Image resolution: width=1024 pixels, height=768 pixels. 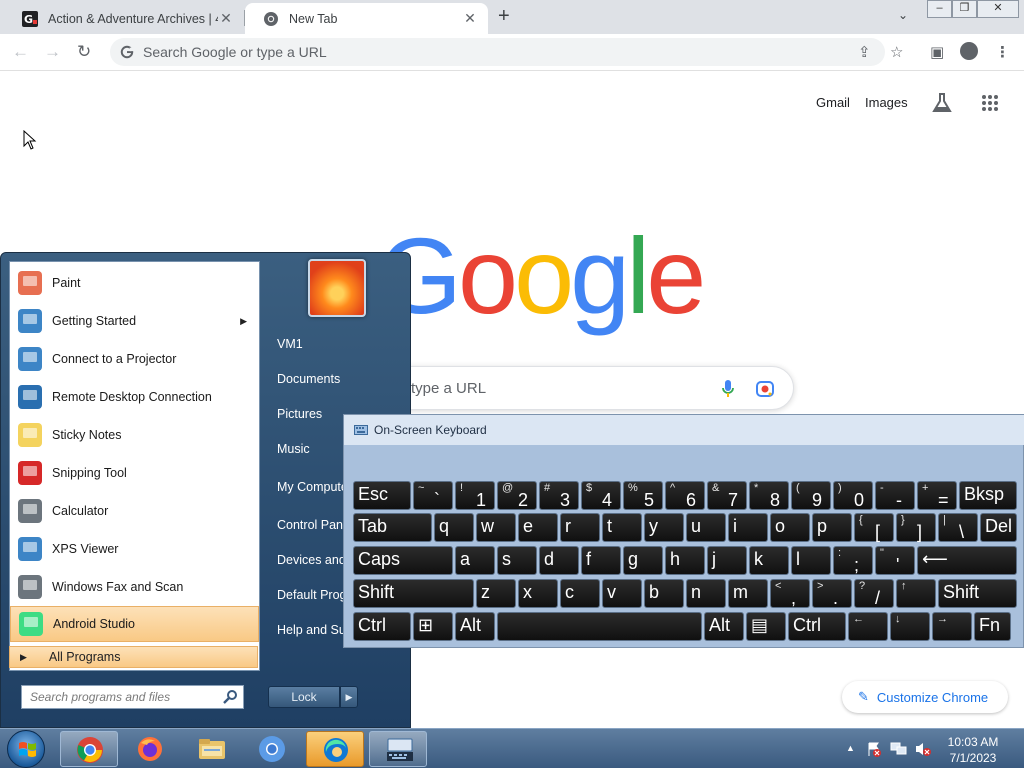 I want to click on osk-key: b, so click(x=664, y=593).